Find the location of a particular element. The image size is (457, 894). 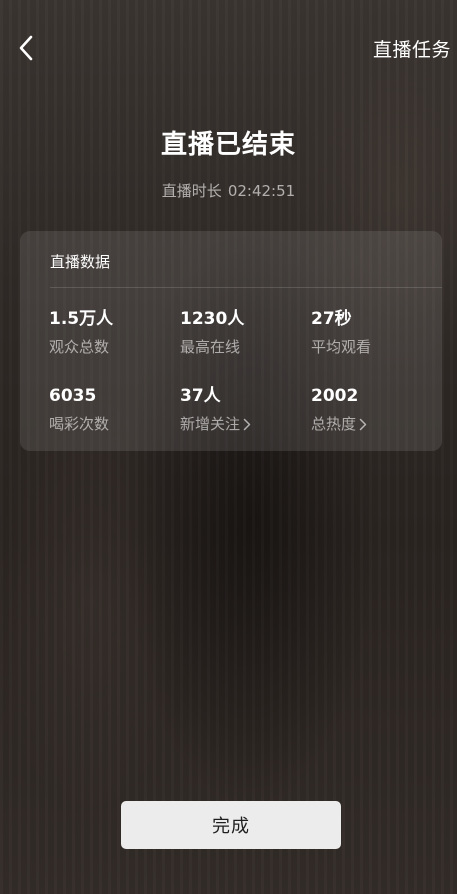

live-duration: 直播时长 02:42:51 is located at coordinates (228, 190).